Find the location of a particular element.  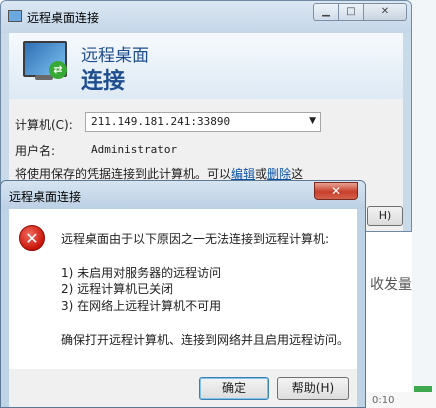

note-suffix: 这 is located at coordinates (297, 174).